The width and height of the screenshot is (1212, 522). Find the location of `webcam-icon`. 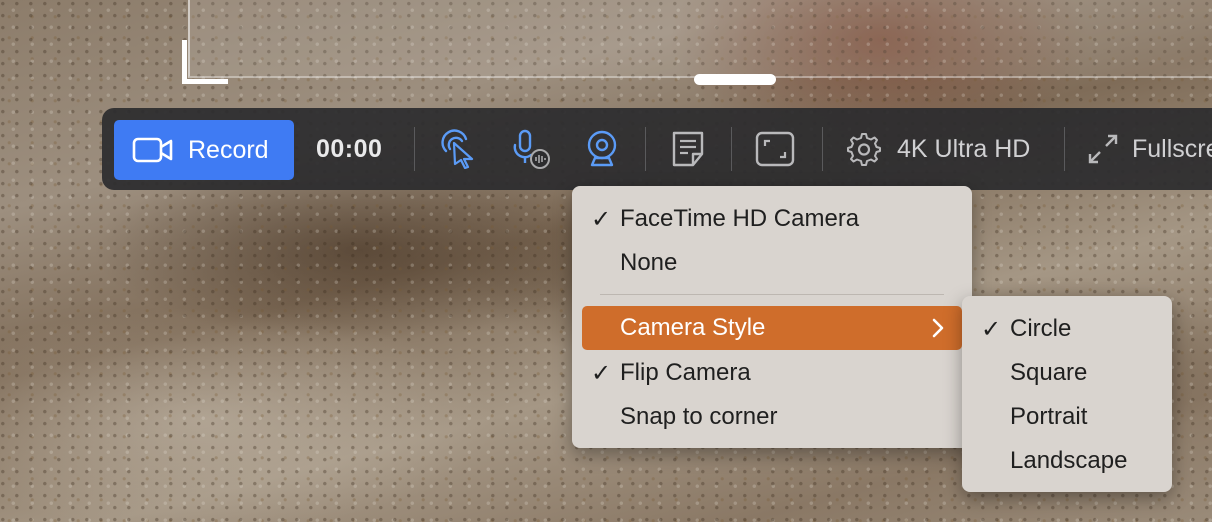

webcam-icon is located at coordinates (602, 148).